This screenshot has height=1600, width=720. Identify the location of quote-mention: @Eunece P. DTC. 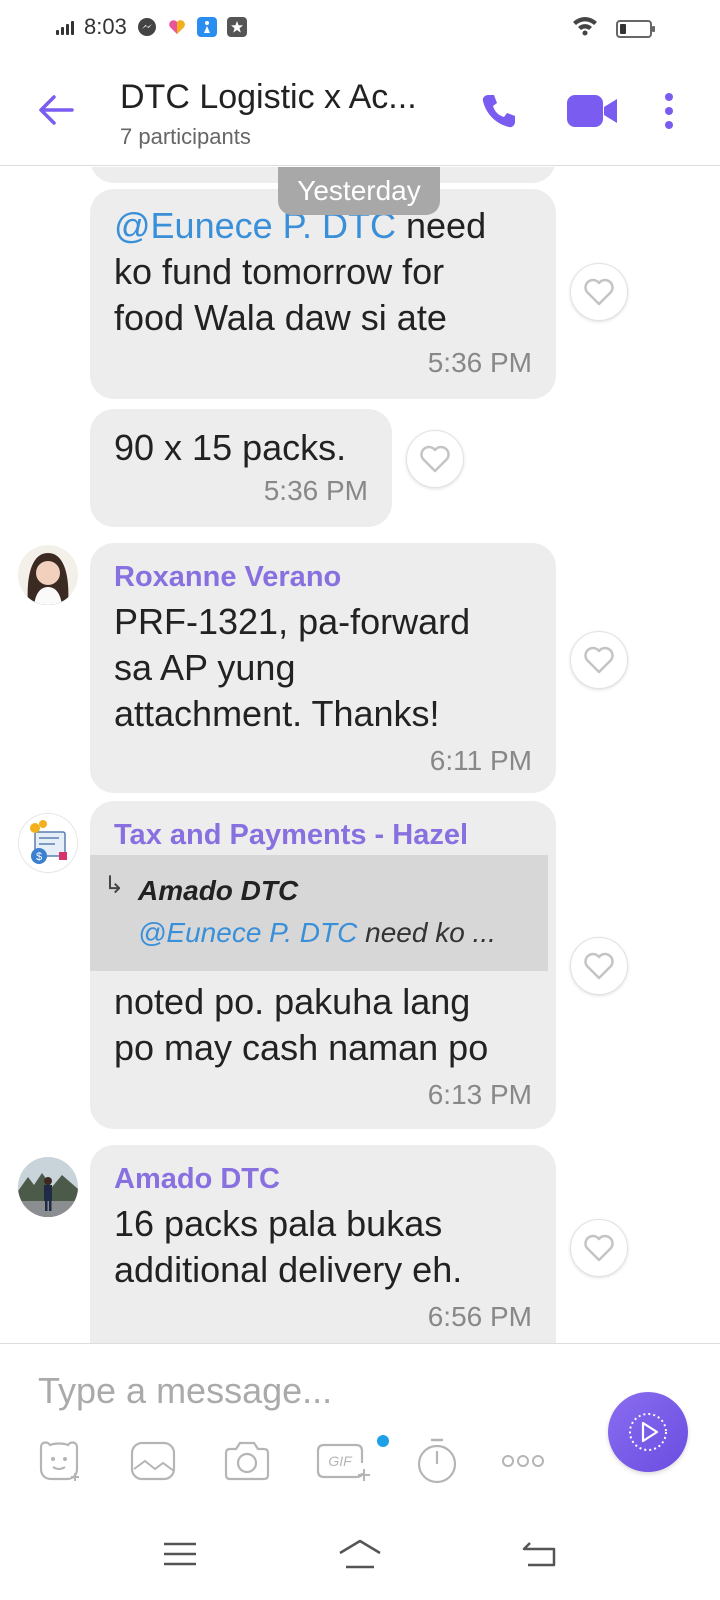
(248, 932).